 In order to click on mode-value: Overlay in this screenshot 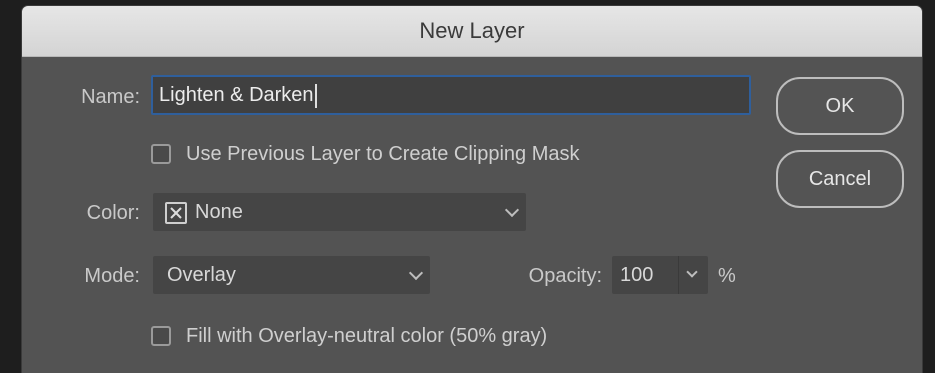, I will do `click(201, 275)`.